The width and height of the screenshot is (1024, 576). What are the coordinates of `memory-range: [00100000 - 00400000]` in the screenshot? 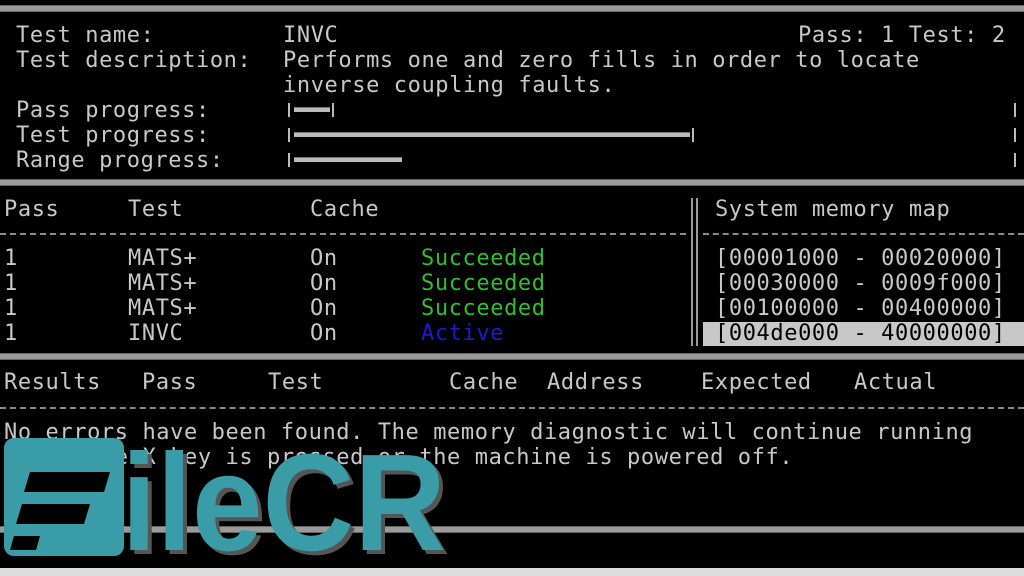 It's located at (860, 309).